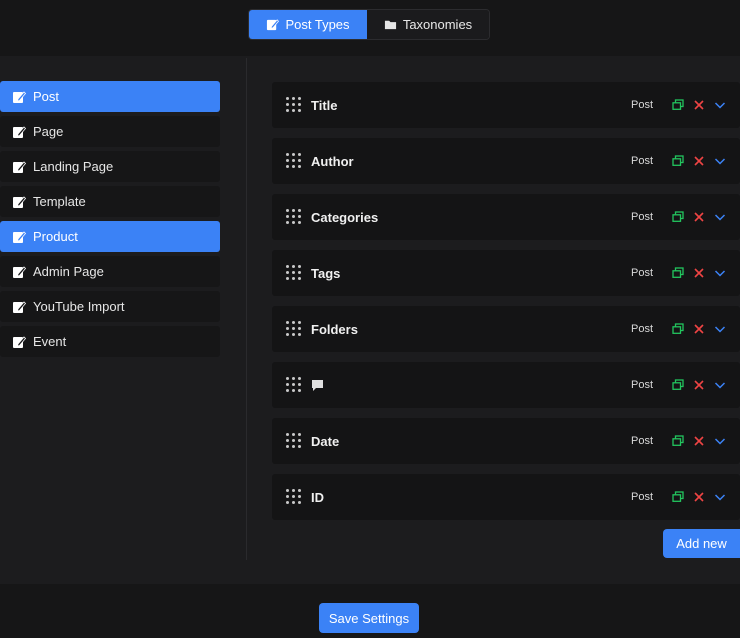  What do you see at coordinates (110, 271) in the screenshot?
I see `sidebar-item-admin-page: Admin Page` at bounding box center [110, 271].